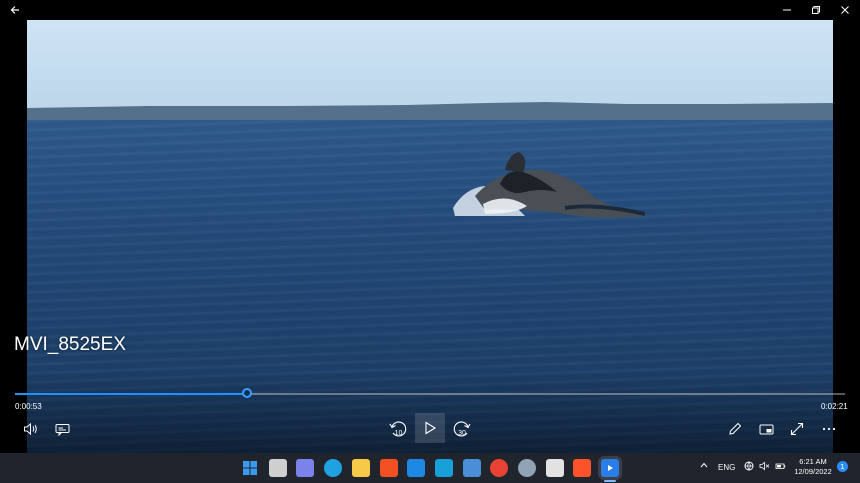 The image size is (860, 483). I want to click on windows-taskbar: ENG 6:21 AM 12/09/2022 1, so click(430, 468).